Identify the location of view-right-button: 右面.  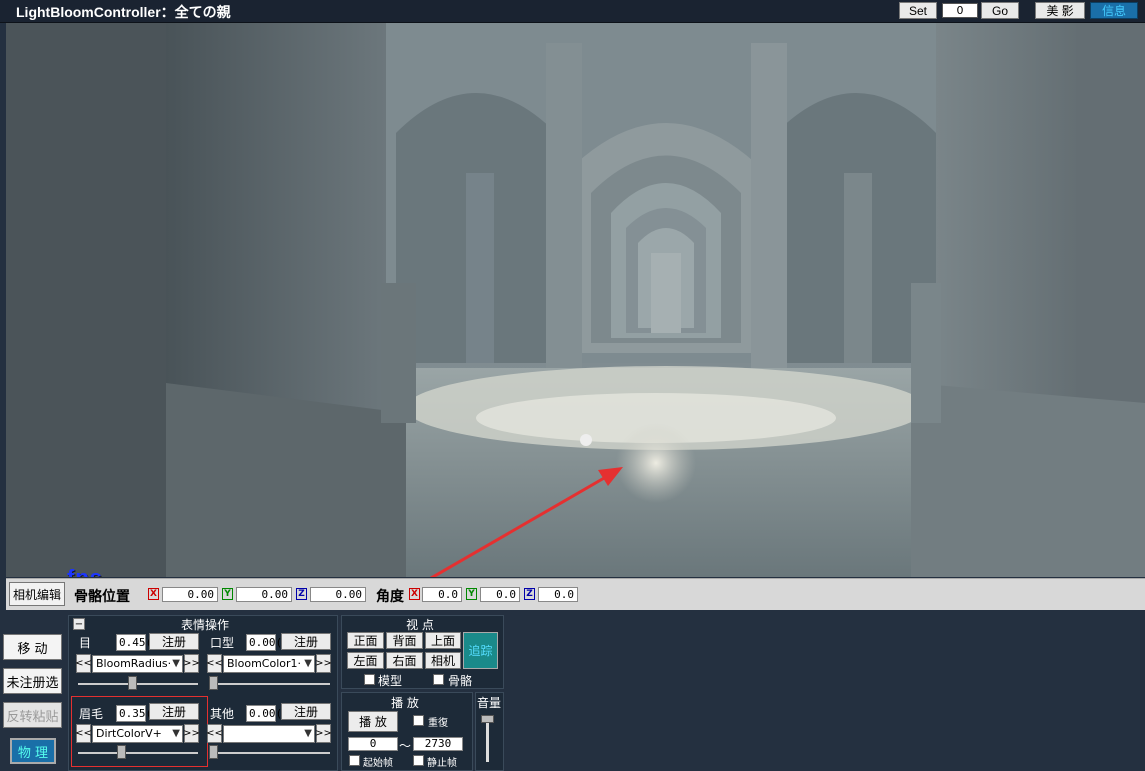
(404, 660).